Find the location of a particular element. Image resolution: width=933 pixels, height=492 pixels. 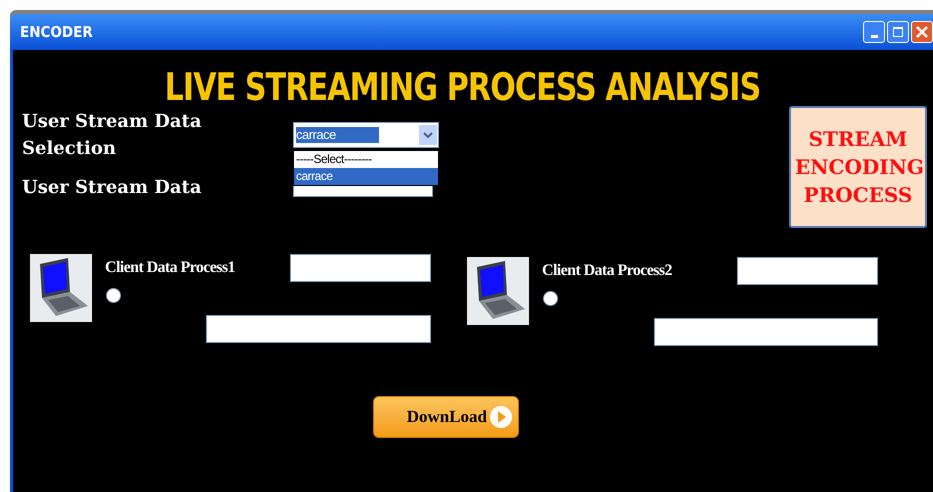

field-label: User Stream Data is located at coordinates (112, 188).